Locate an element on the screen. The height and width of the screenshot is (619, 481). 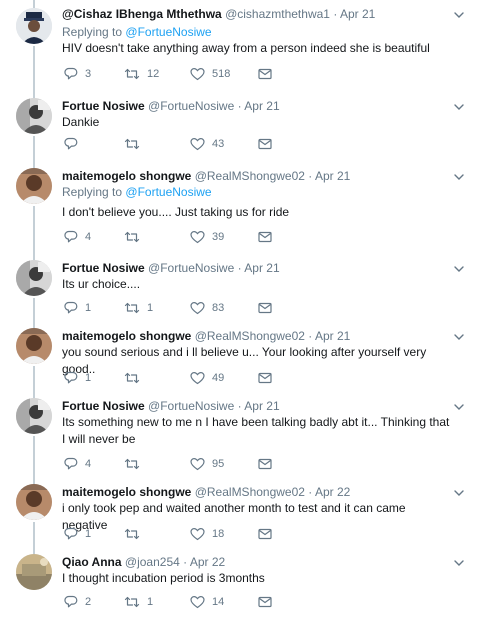
reply-button: 3 is located at coordinates (77, 74).